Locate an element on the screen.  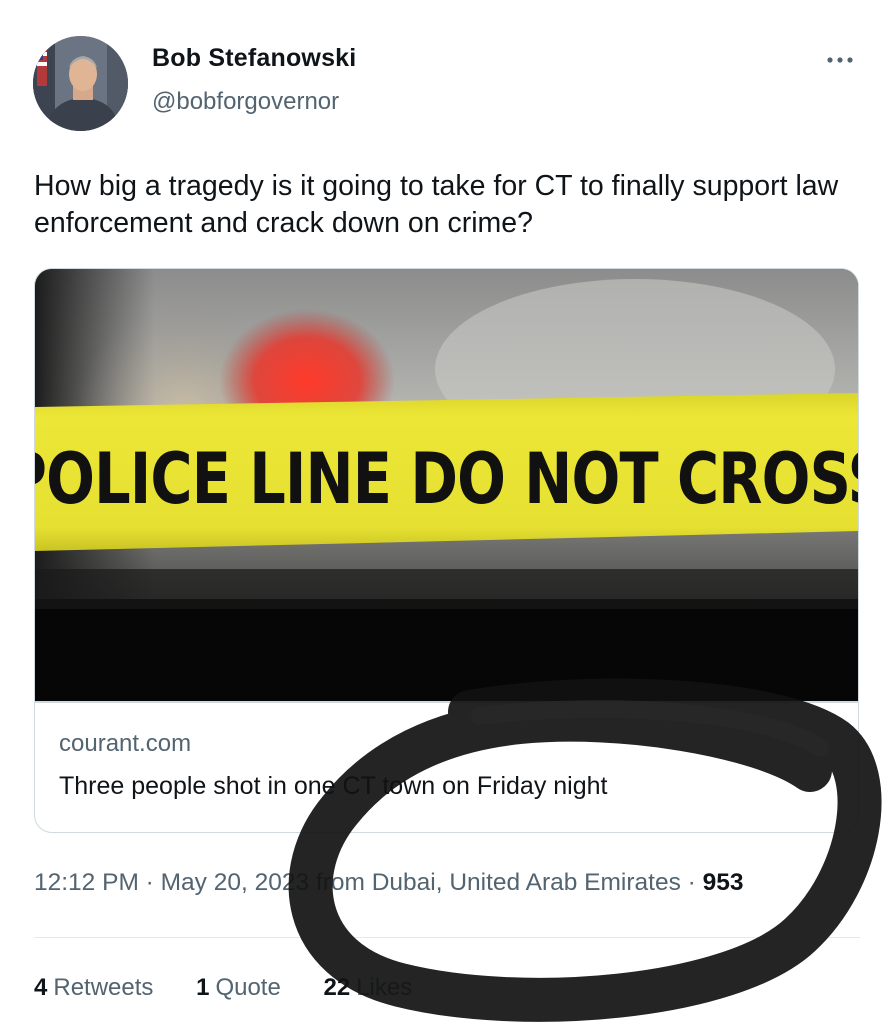
engagement-stats: 4 Retweets 1 Quote 22 Likes is located at coordinates (241, 988).